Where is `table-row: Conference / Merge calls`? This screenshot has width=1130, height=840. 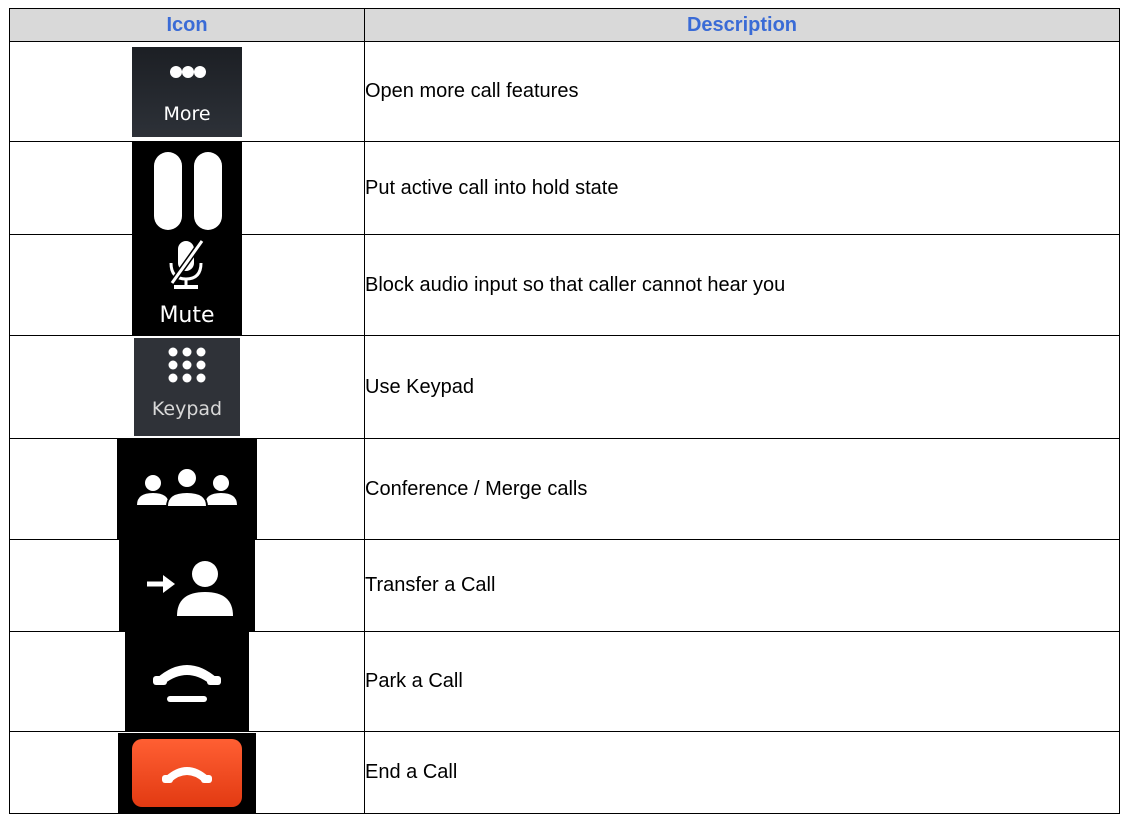 table-row: Conference / Merge calls is located at coordinates (564, 489).